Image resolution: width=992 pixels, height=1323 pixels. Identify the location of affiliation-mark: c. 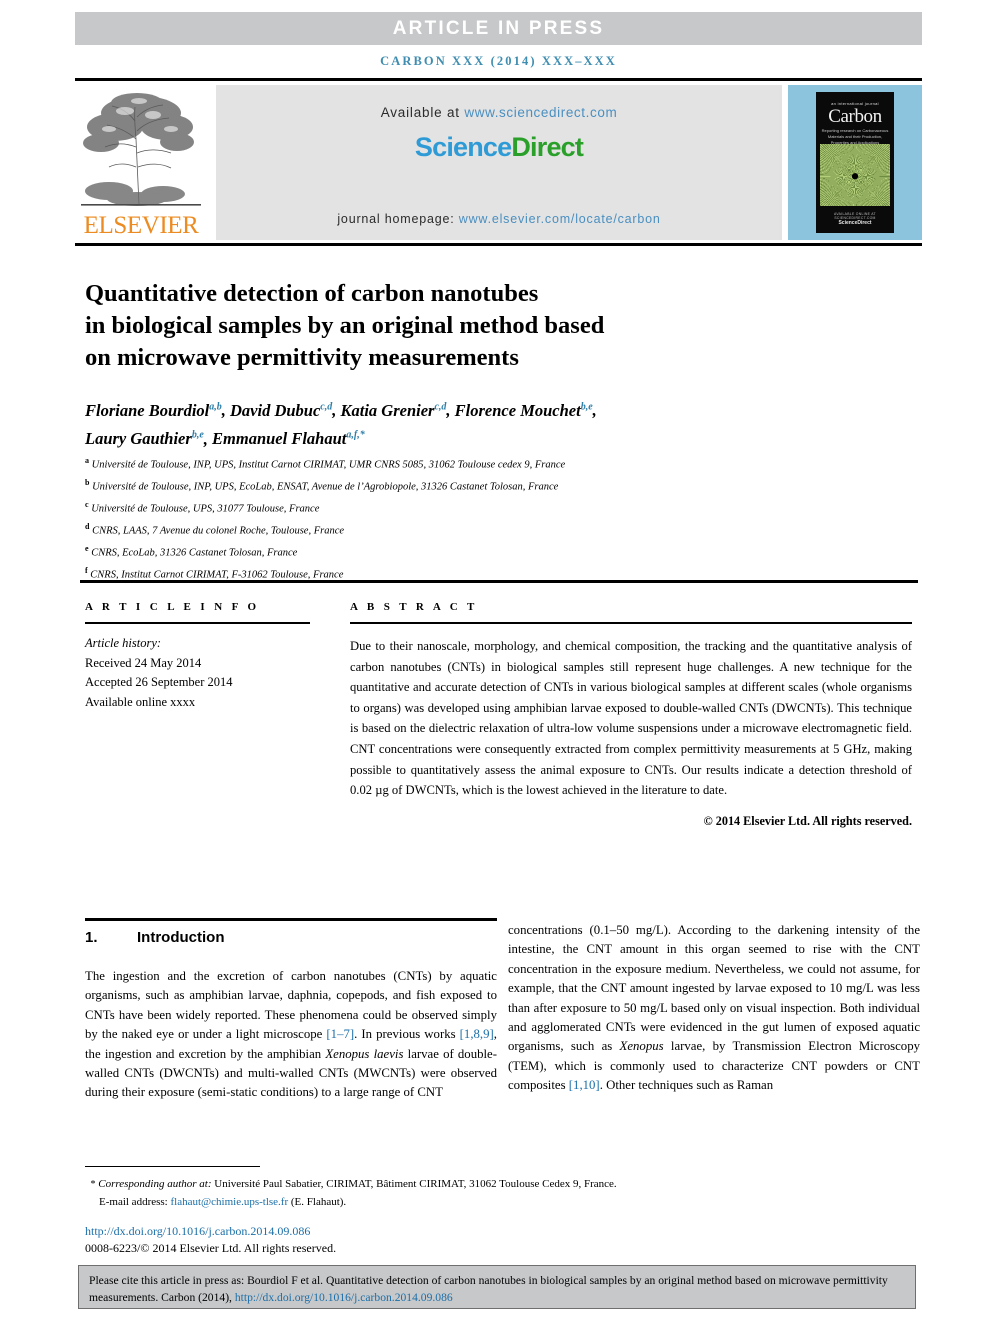
(87, 504).